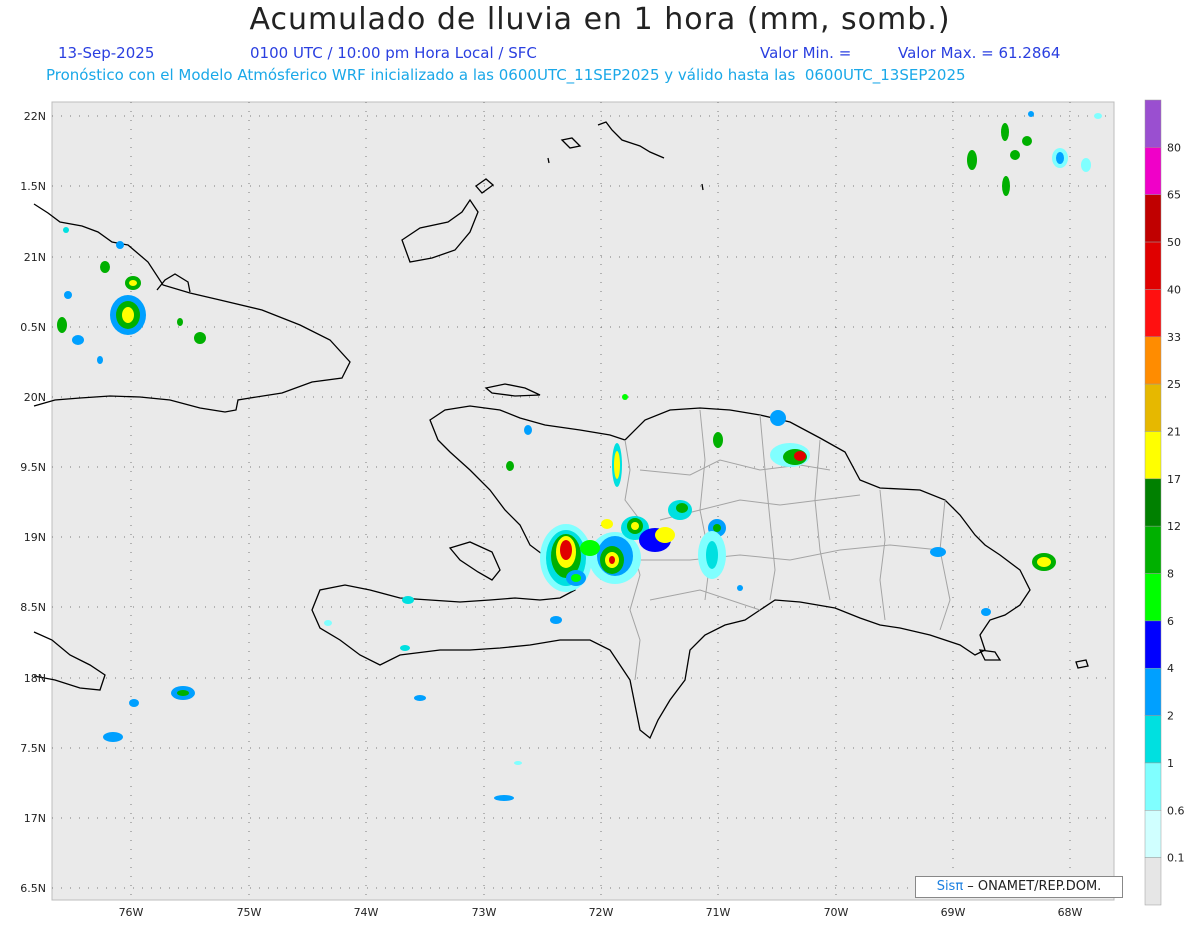 The image size is (1200, 927). Describe the element at coordinates (393, 53) in the screenshot. I see `time-info: 0100 UTC / 10:00 pm Hora Local / SFC` at that location.